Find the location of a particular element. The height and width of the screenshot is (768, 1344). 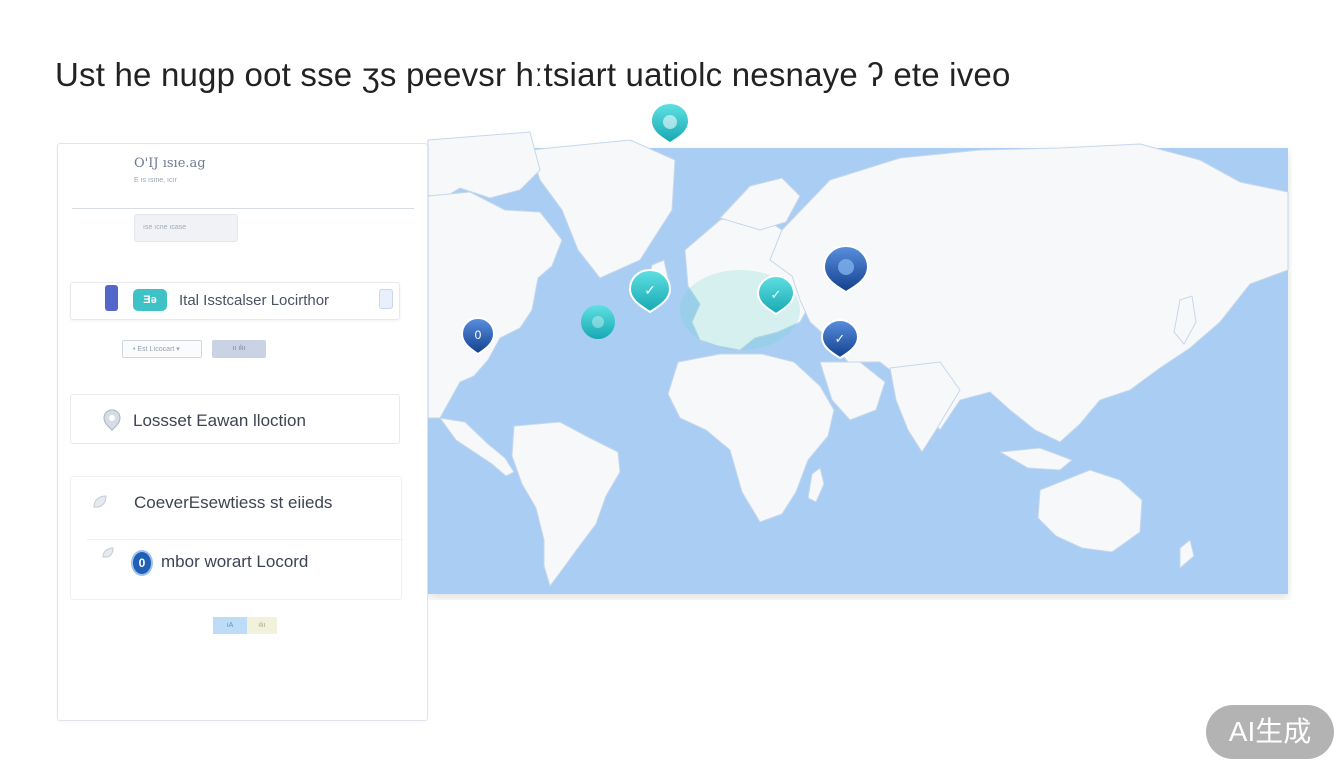

ai-generated-watermark: AI生成 is located at coordinates (1270, 732).